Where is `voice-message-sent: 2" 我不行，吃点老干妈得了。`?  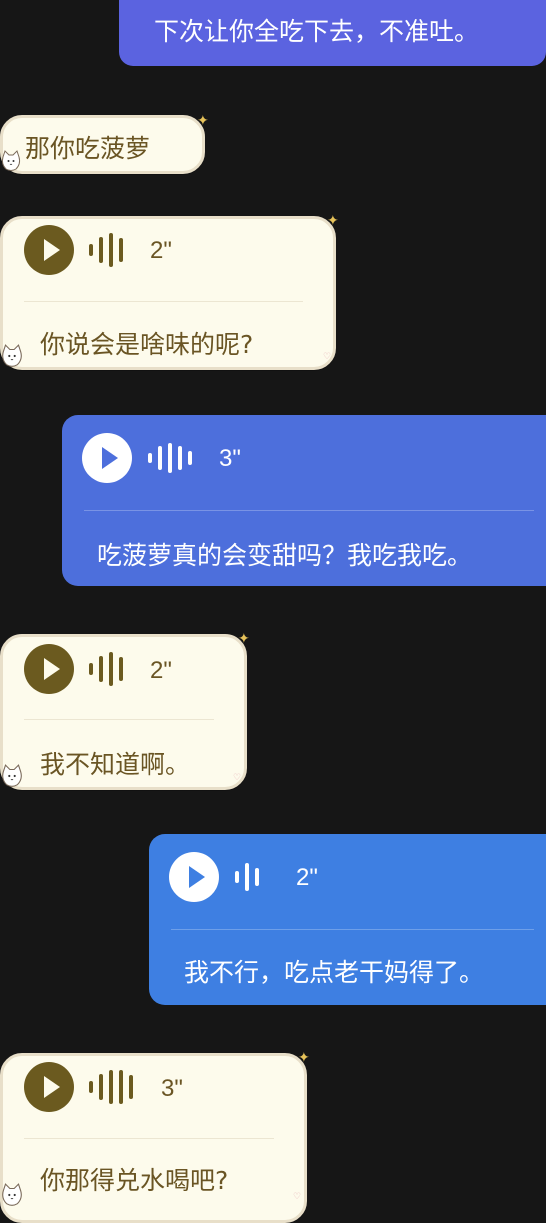
voice-message-sent: 2" 我不行，吃点老干妈得了。 is located at coordinates (347, 919).